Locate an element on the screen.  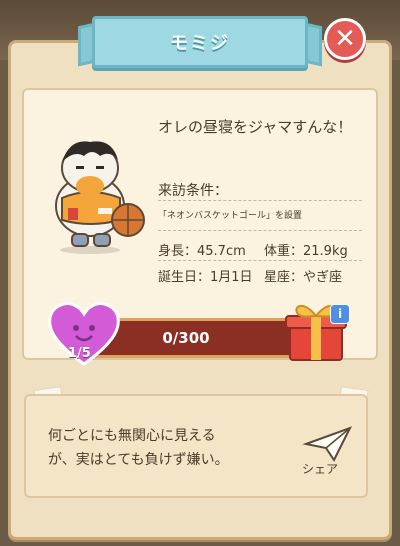
character-illustration is located at coordinates (100, 197).